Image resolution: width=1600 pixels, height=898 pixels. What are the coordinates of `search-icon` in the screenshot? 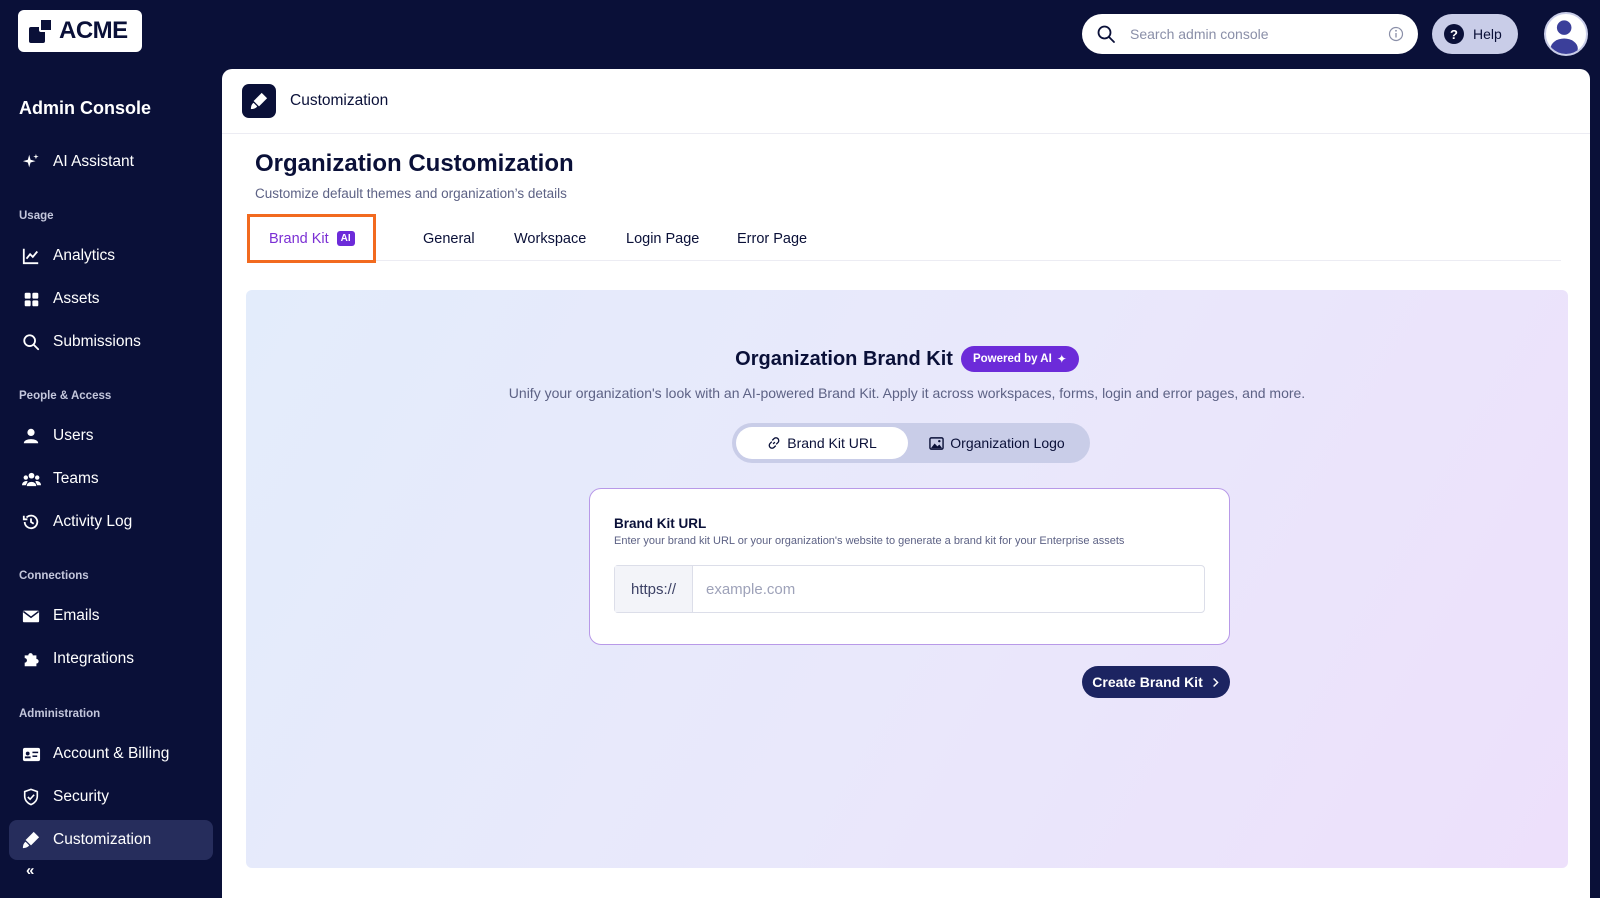 It's located at (1106, 34).